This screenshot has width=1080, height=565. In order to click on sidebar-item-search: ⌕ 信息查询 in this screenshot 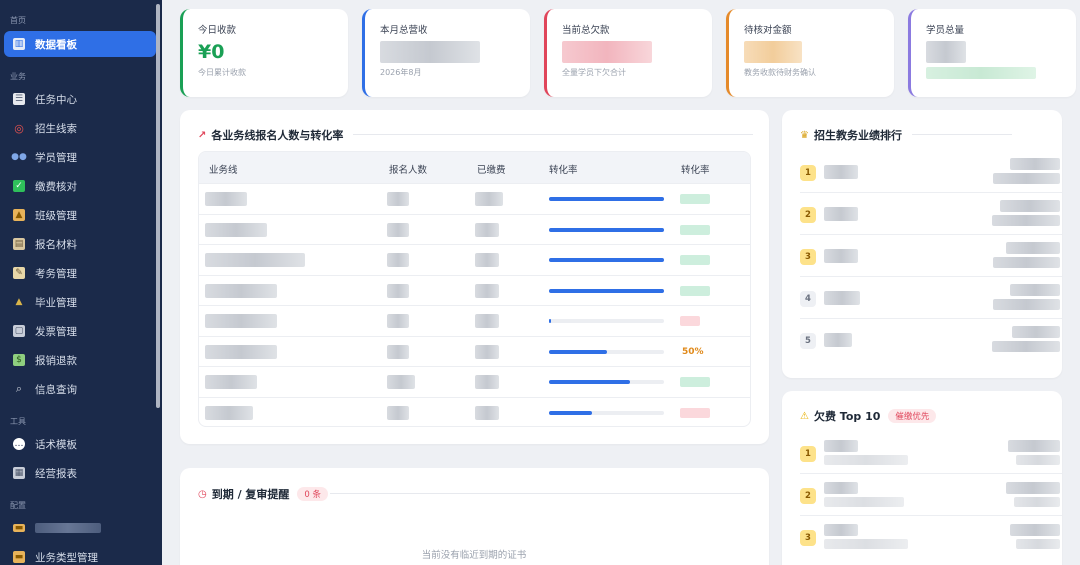, I will do `click(80, 389)`.